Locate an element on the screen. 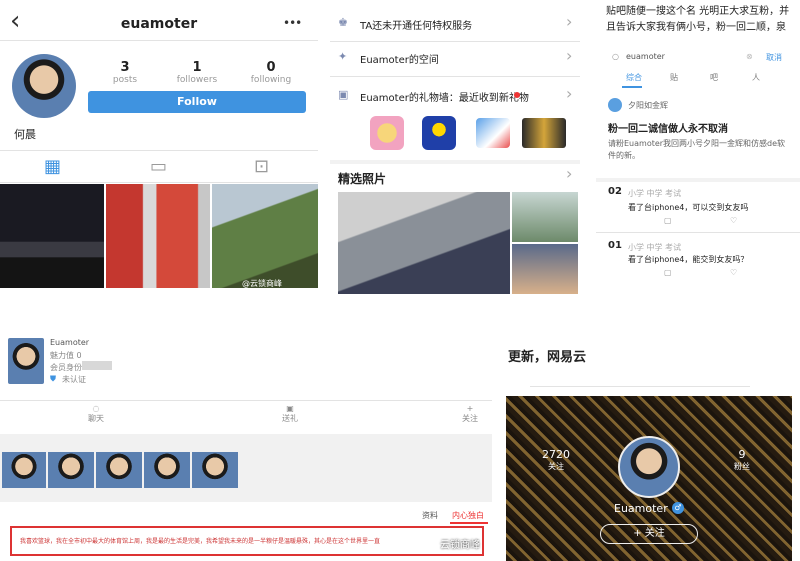 Image resolution: width=800 pixels, height=561 pixels. item-number: 02 is located at coordinates (615, 191).